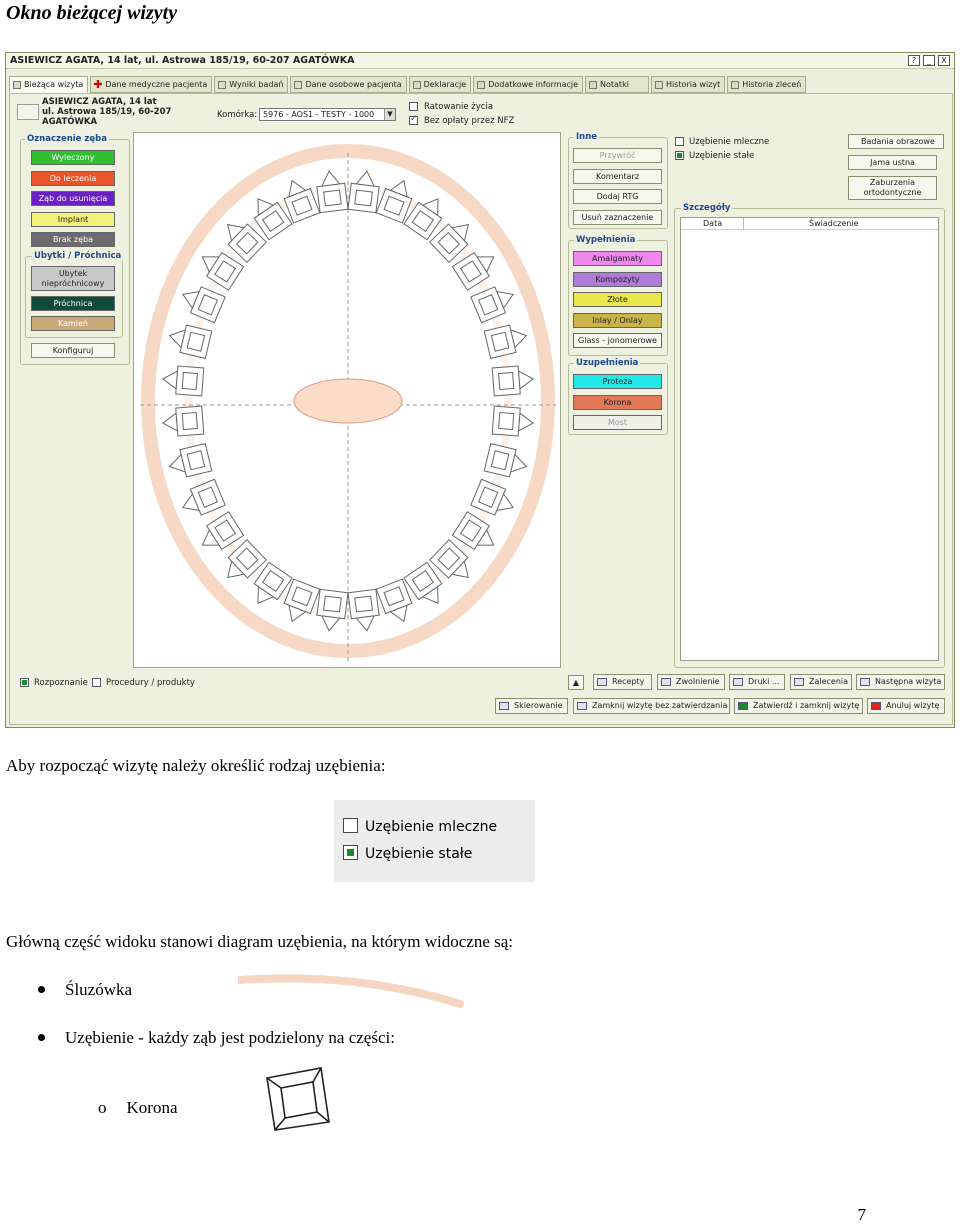  Describe the element at coordinates (896, 141) in the screenshot. I see `badania-obrazowe-button: Badania obrazowe` at that location.